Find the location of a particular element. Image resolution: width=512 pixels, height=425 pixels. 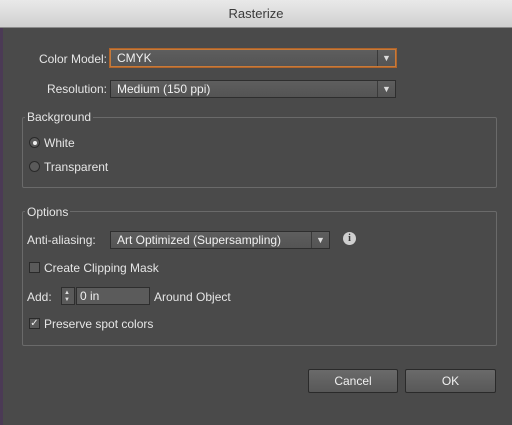

cancel-button: Cancel is located at coordinates (353, 381).